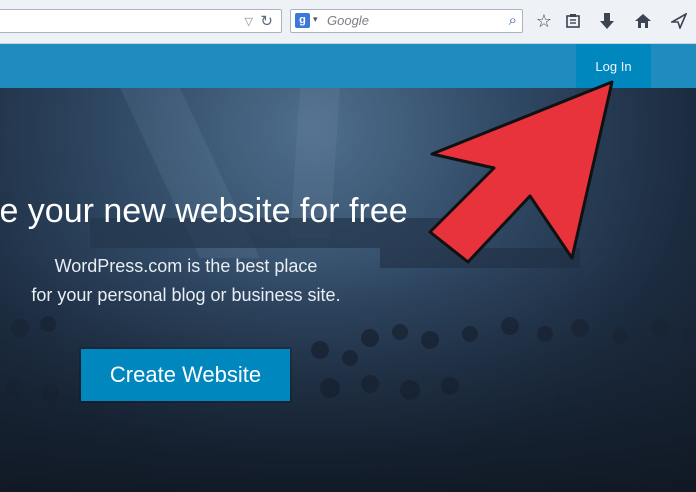  What do you see at coordinates (141, 21) in the screenshot?
I see `address-bar: ▽ ↻` at bounding box center [141, 21].